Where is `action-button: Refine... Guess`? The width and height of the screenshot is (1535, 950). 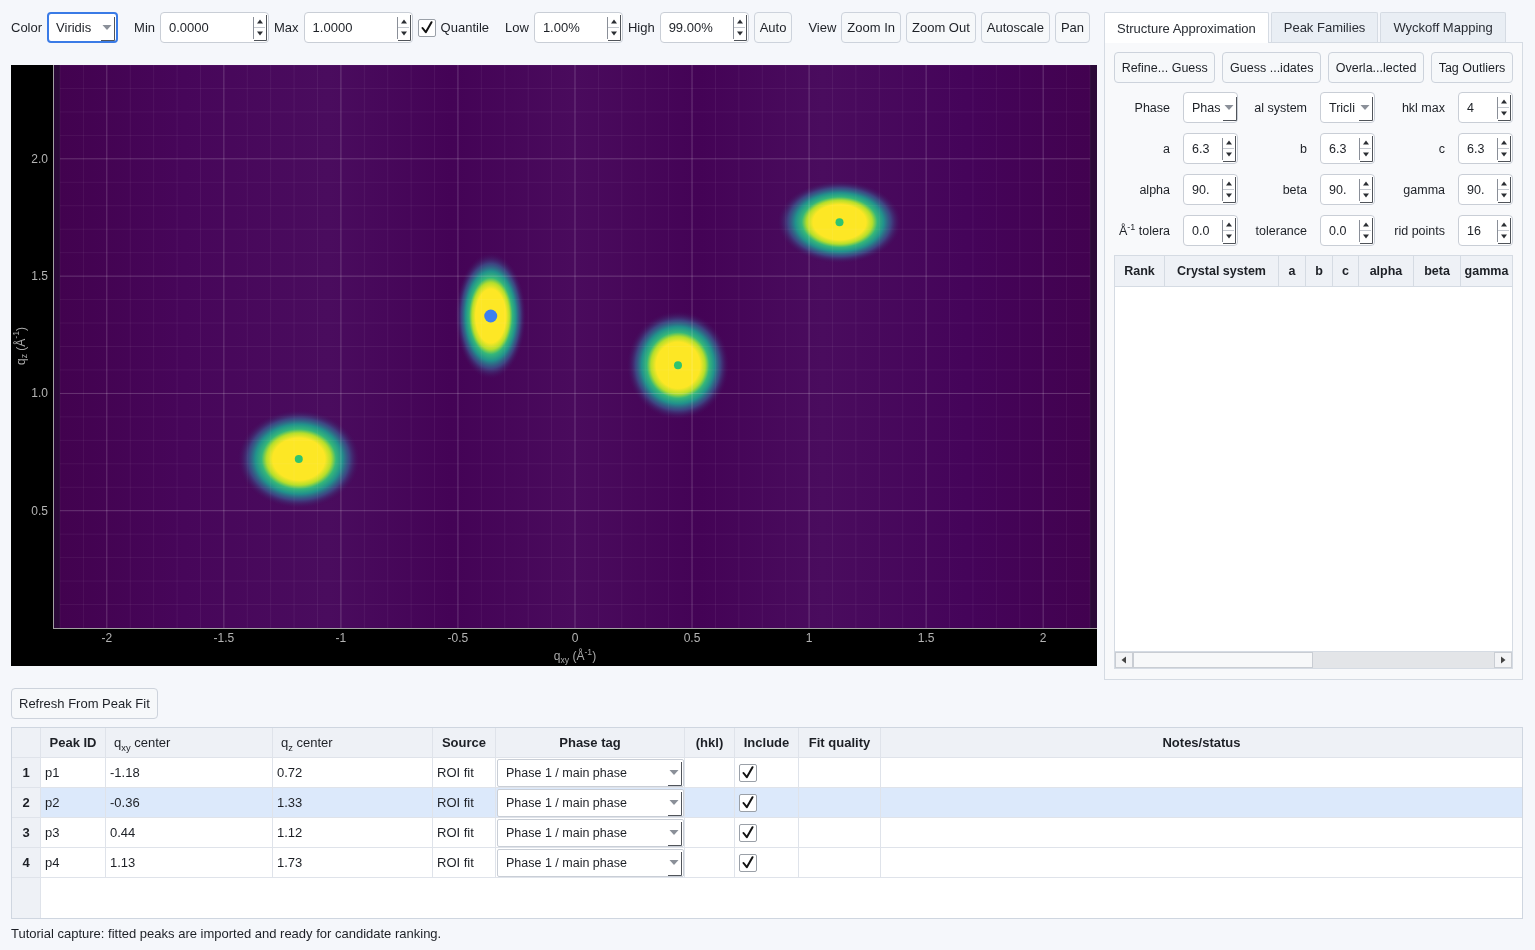
action-button: Refine... Guess is located at coordinates (1165, 67).